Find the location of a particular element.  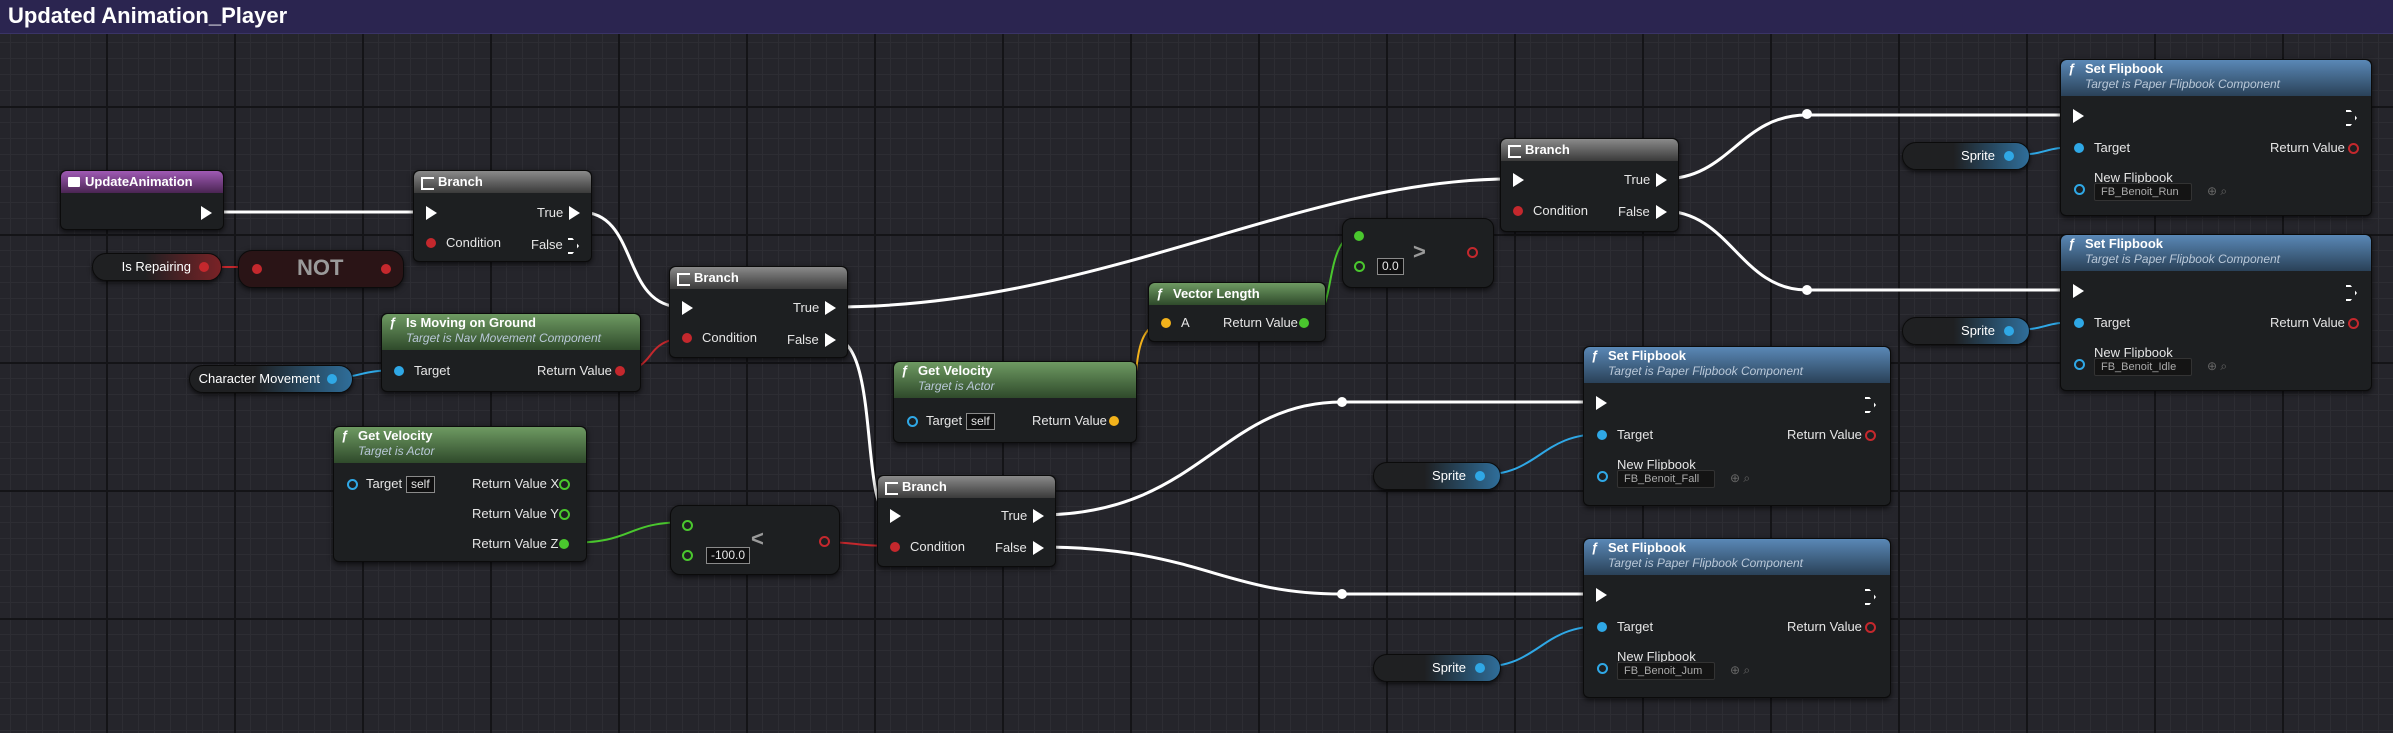

flipbook-asset-combo: FB_Benoit_Jum is located at coordinates (1666, 671).